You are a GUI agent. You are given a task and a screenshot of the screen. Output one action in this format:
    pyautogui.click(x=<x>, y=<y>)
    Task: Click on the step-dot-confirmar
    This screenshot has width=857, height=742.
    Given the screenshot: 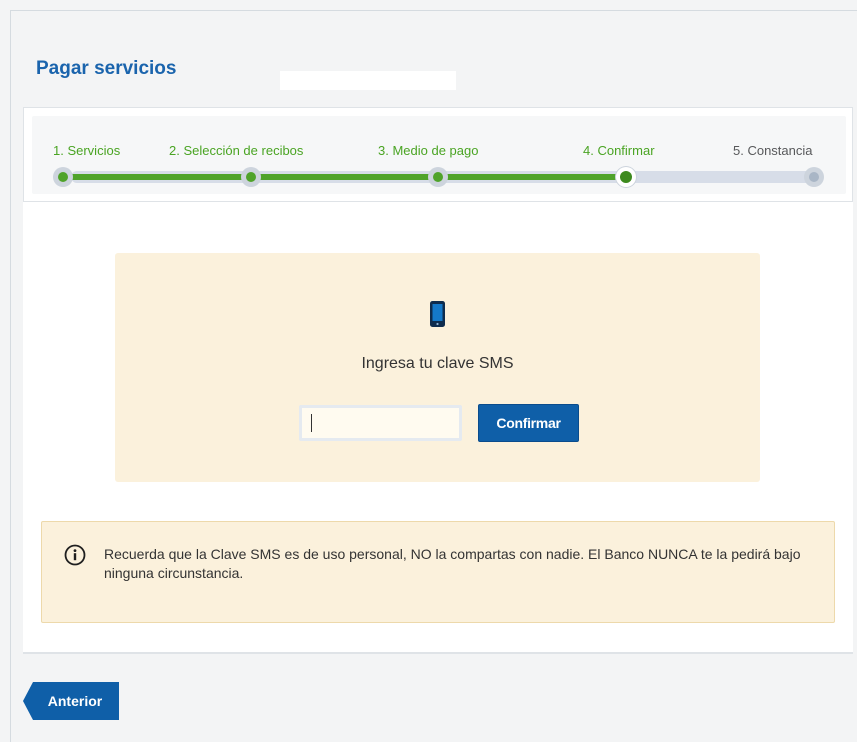 What is the action you would take?
    pyautogui.click(x=626, y=177)
    